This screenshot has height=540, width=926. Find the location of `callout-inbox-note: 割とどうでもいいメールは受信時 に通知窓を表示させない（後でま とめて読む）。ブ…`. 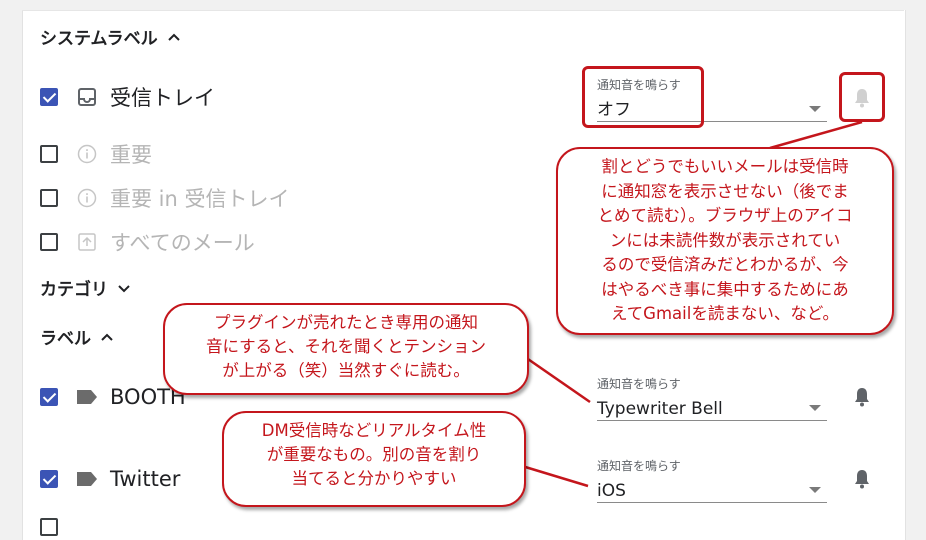

callout-inbox-note: 割とどうでもいいメールは受信時 に通知窓を表示させない（後でま とめて読む）。ブ… is located at coordinates (725, 241).